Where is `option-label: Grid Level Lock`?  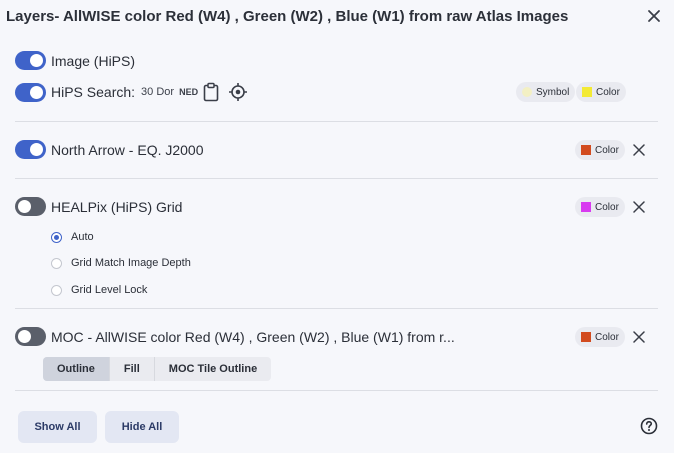 option-label: Grid Level Lock is located at coordinates (109, 290).